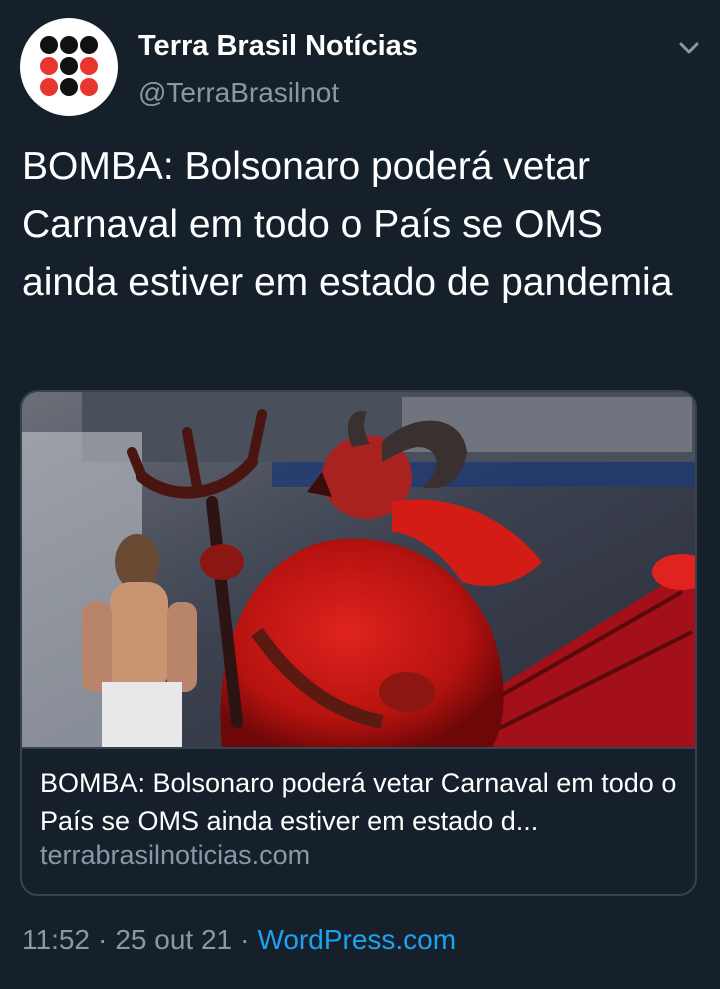 The image size is (720, 989). What do you see at coordinates (689, 48) in the screenshot?
I see `chevron-down-icon` at bounding box center [689, 48].